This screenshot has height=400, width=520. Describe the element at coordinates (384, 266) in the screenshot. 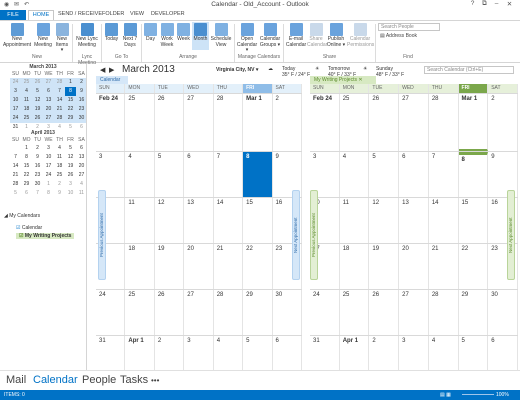

I see `day-cell: 19` at that location.